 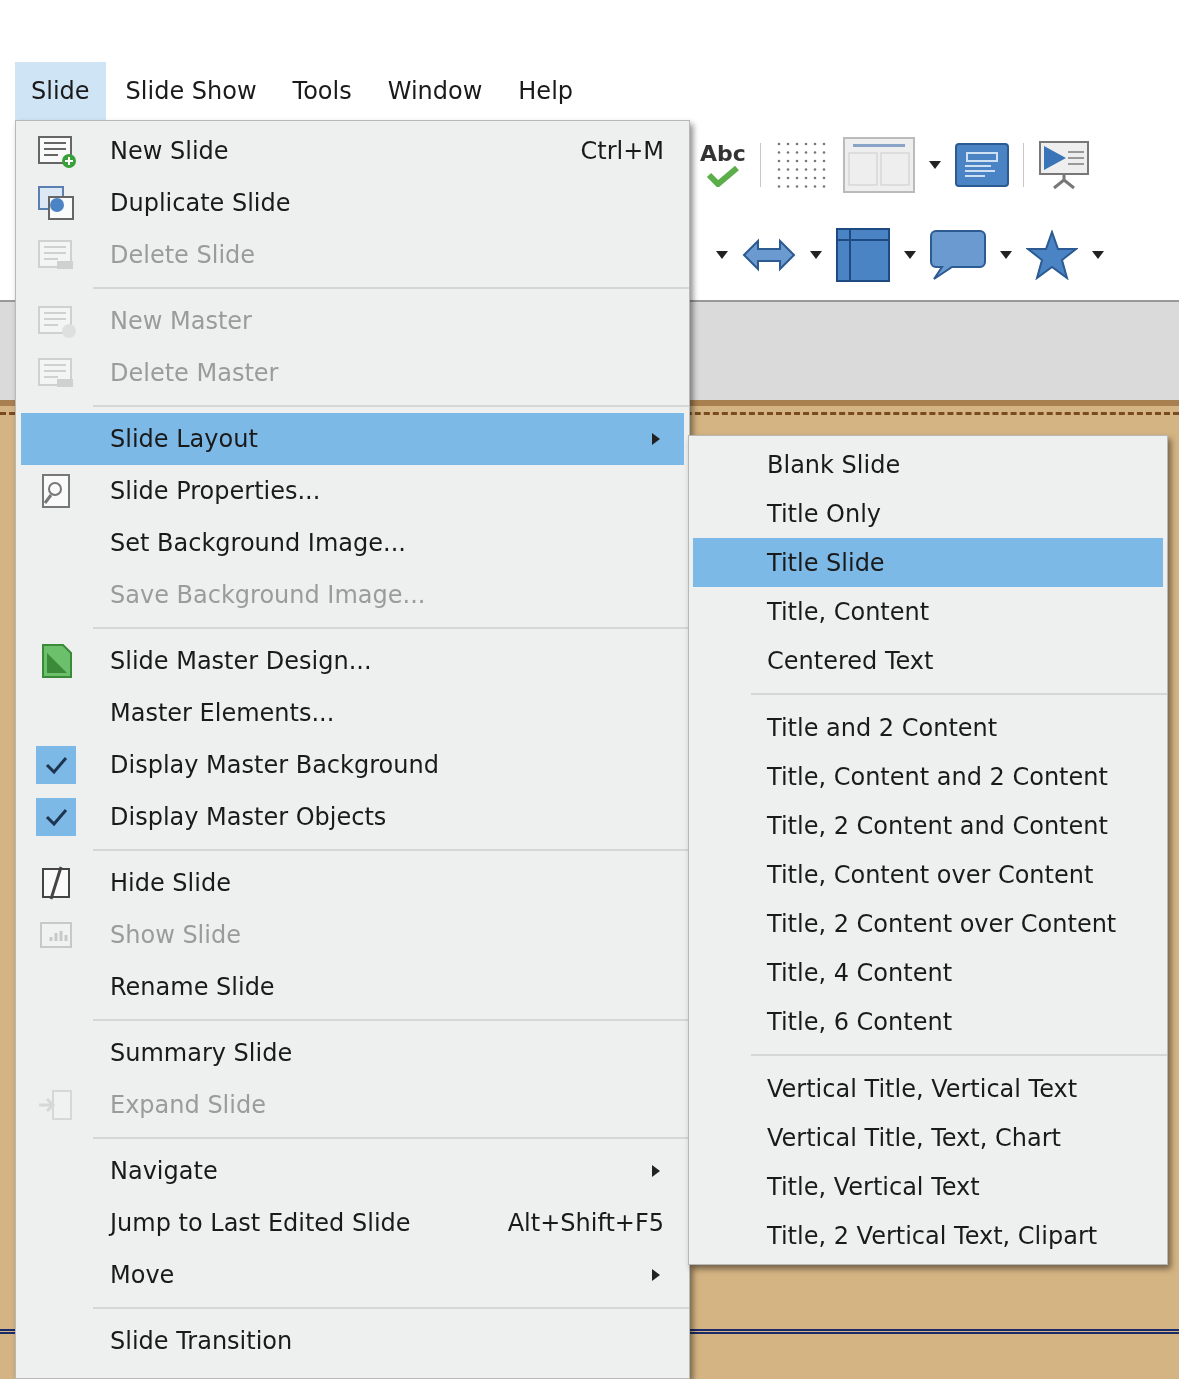 What do you see at coordinates (352, 987) in the screenshot?
I see `menu-item: Rename Slide` at bounding box center [352, 987].